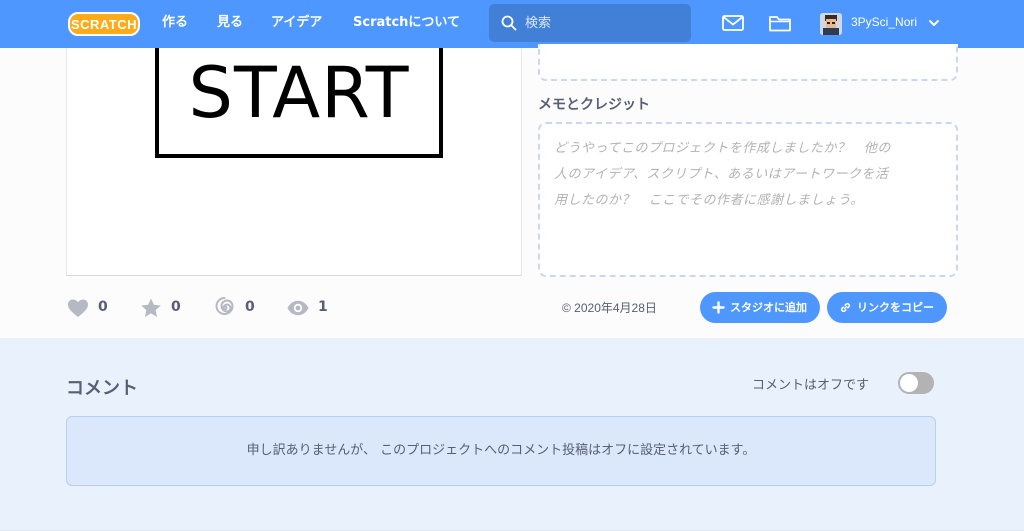 The height and width of the screenshot is (531, 1024). What do you see at coordinates (722, 148) in the screenshot?
I see `credits-placeholder-line: どうやってこのプロジェクトを作成しましたか？ 他の` at bounding box center [722, 148].